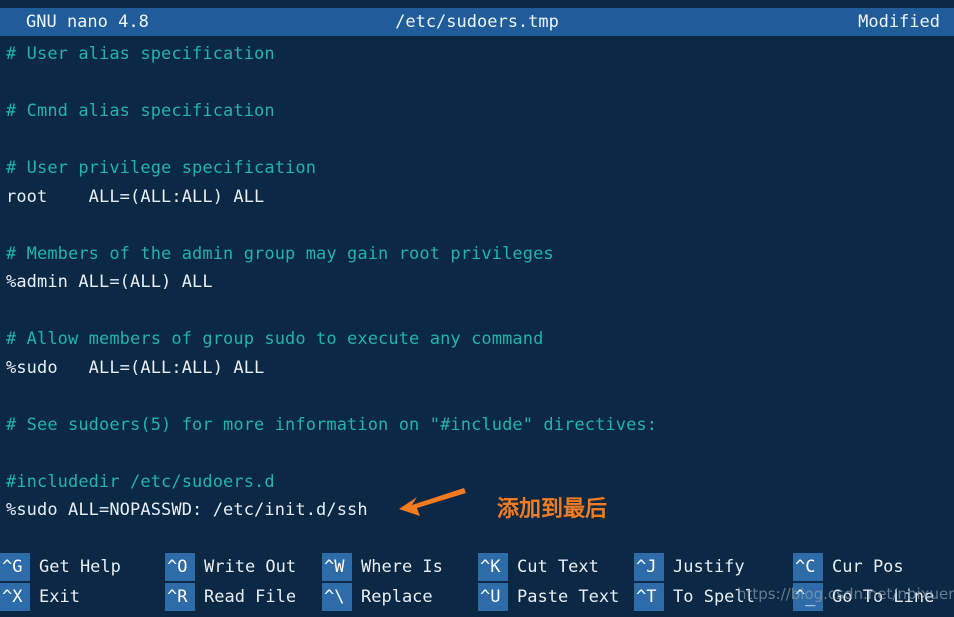 The height and width of the screenshot is (617, 954). Describe the element at coordinates (883, 597) in the screenshot. I see `shortcut-label: Go To Line` at that location.